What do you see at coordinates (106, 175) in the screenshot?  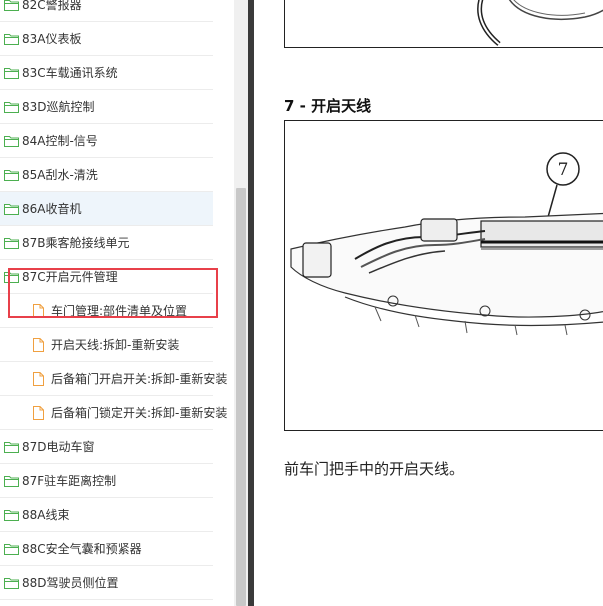 I see `tree-item-folder: 85A刮水-清洗` at bounding box center [106, 175].